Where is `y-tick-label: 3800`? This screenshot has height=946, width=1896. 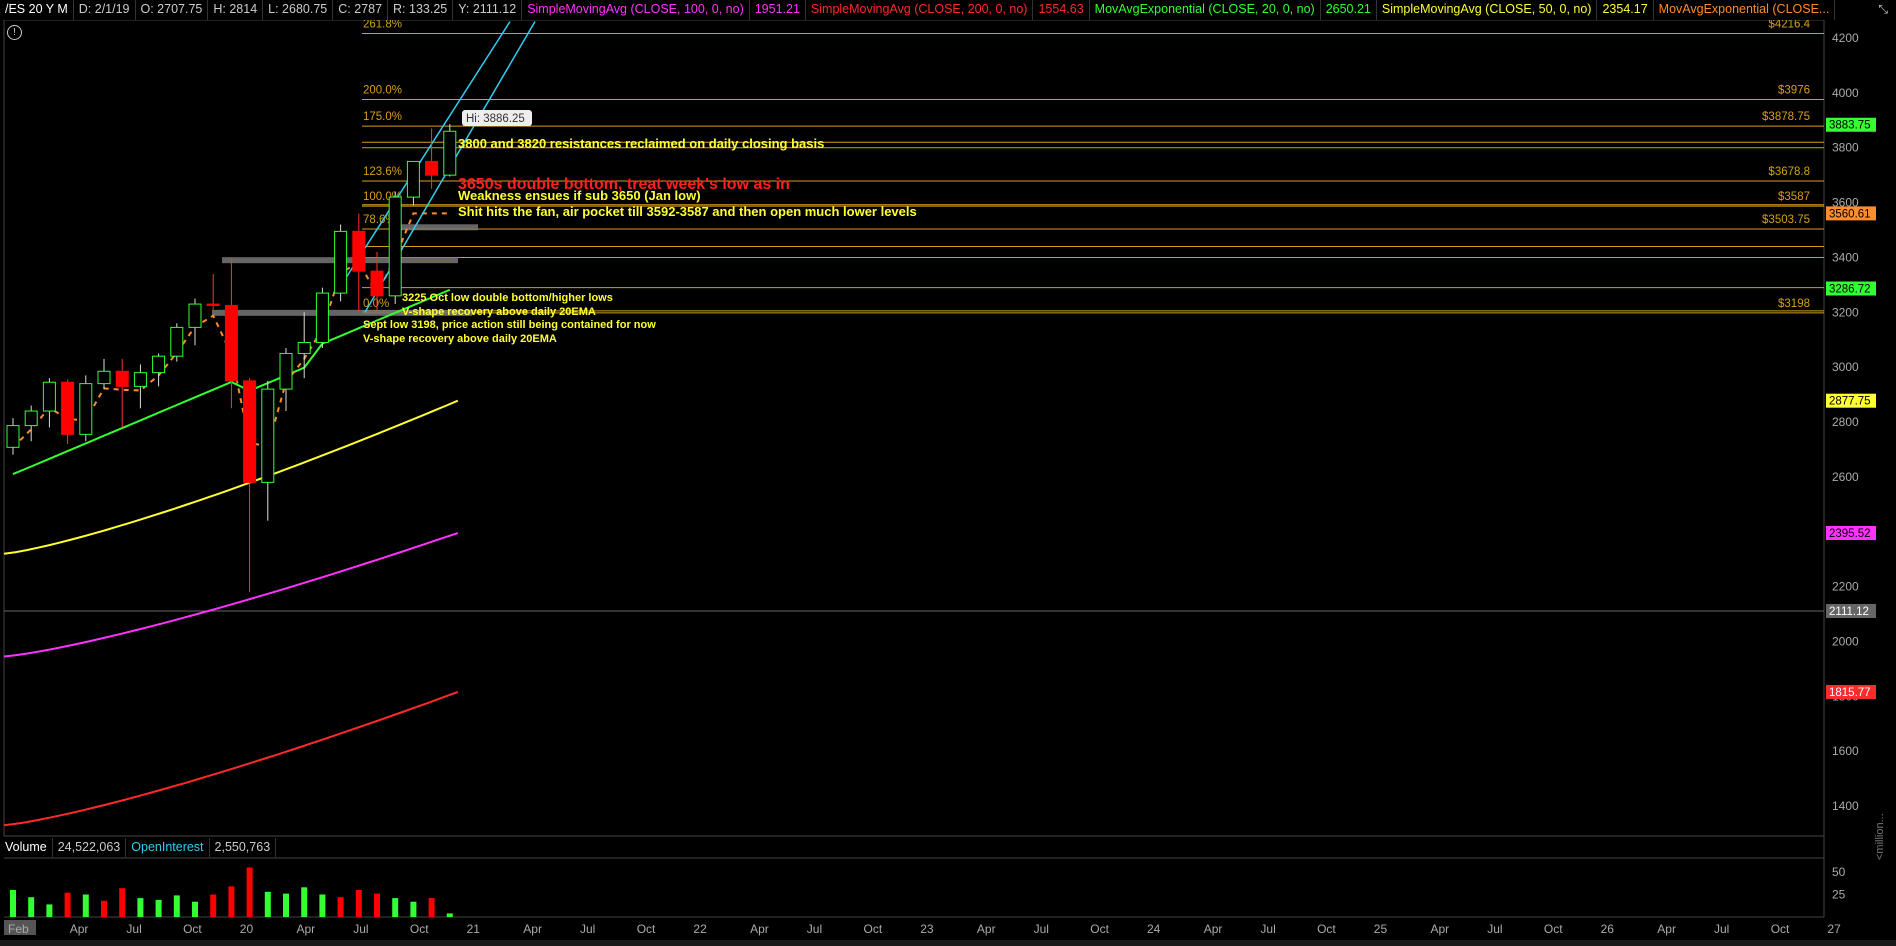
y-tick-label: 3800 is located at coordinates (1845, 148).